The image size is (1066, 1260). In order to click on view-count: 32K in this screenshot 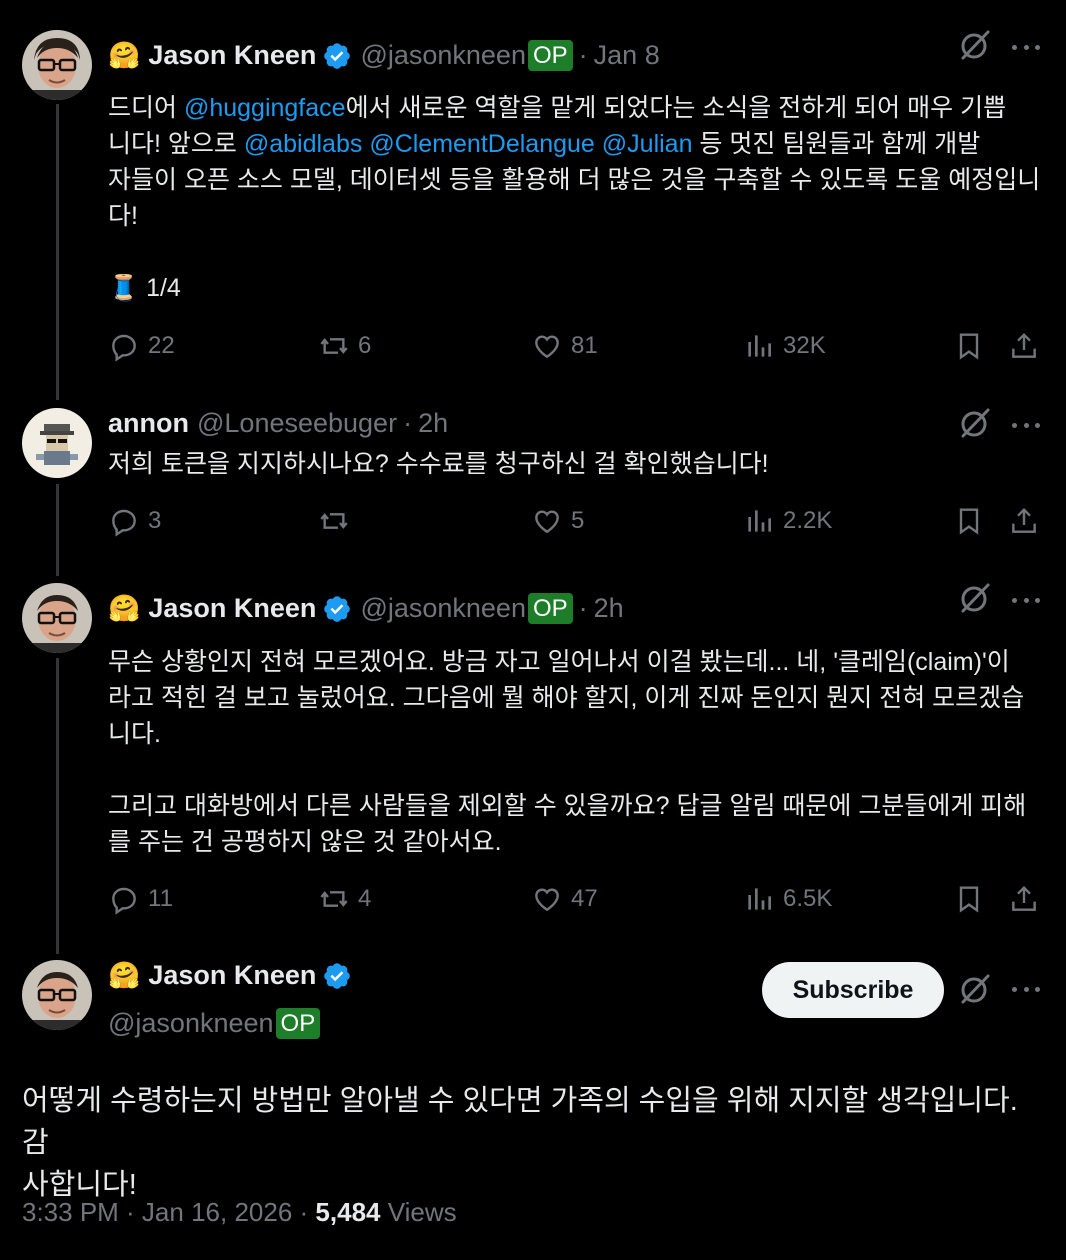, I will do `click(804, 345)`.